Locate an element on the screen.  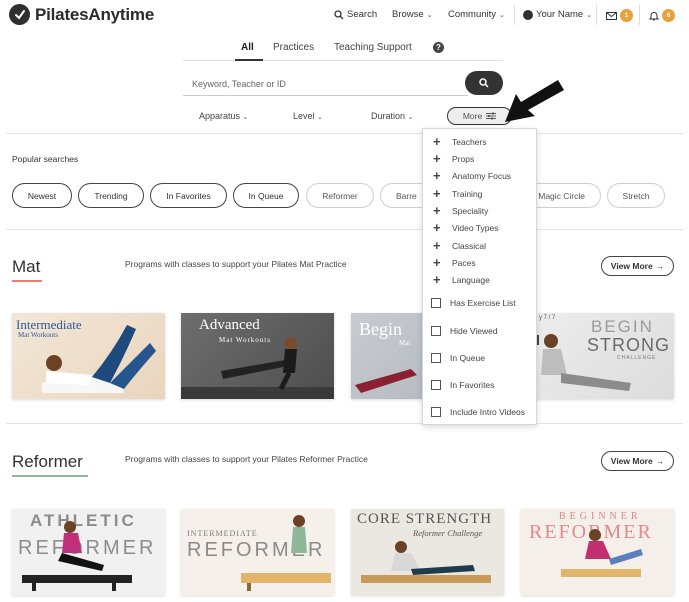
search-nav-link: Search is located at coordinates (355, 14).